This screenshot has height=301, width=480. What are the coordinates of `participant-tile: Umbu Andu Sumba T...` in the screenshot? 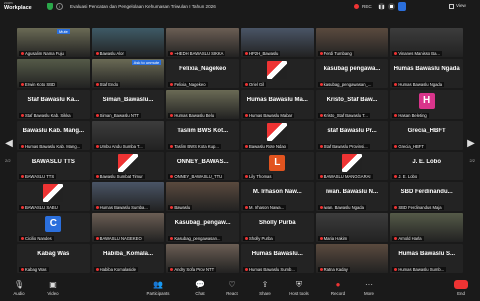 It's located at (128, 135).